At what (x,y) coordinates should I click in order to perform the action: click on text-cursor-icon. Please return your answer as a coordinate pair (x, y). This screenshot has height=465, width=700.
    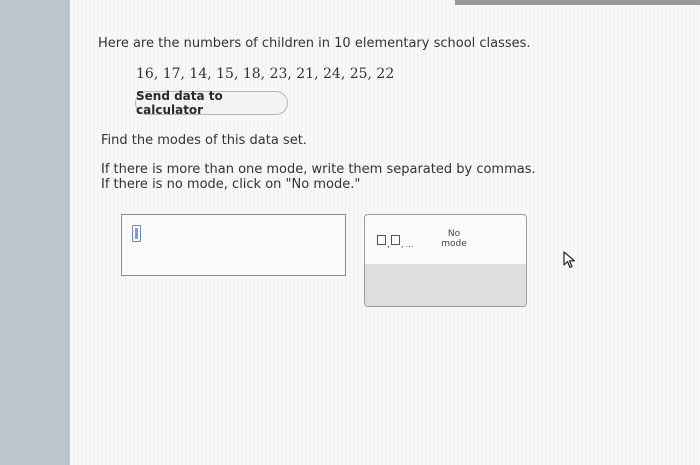
    Looking at the image, I should click on (136, 233).